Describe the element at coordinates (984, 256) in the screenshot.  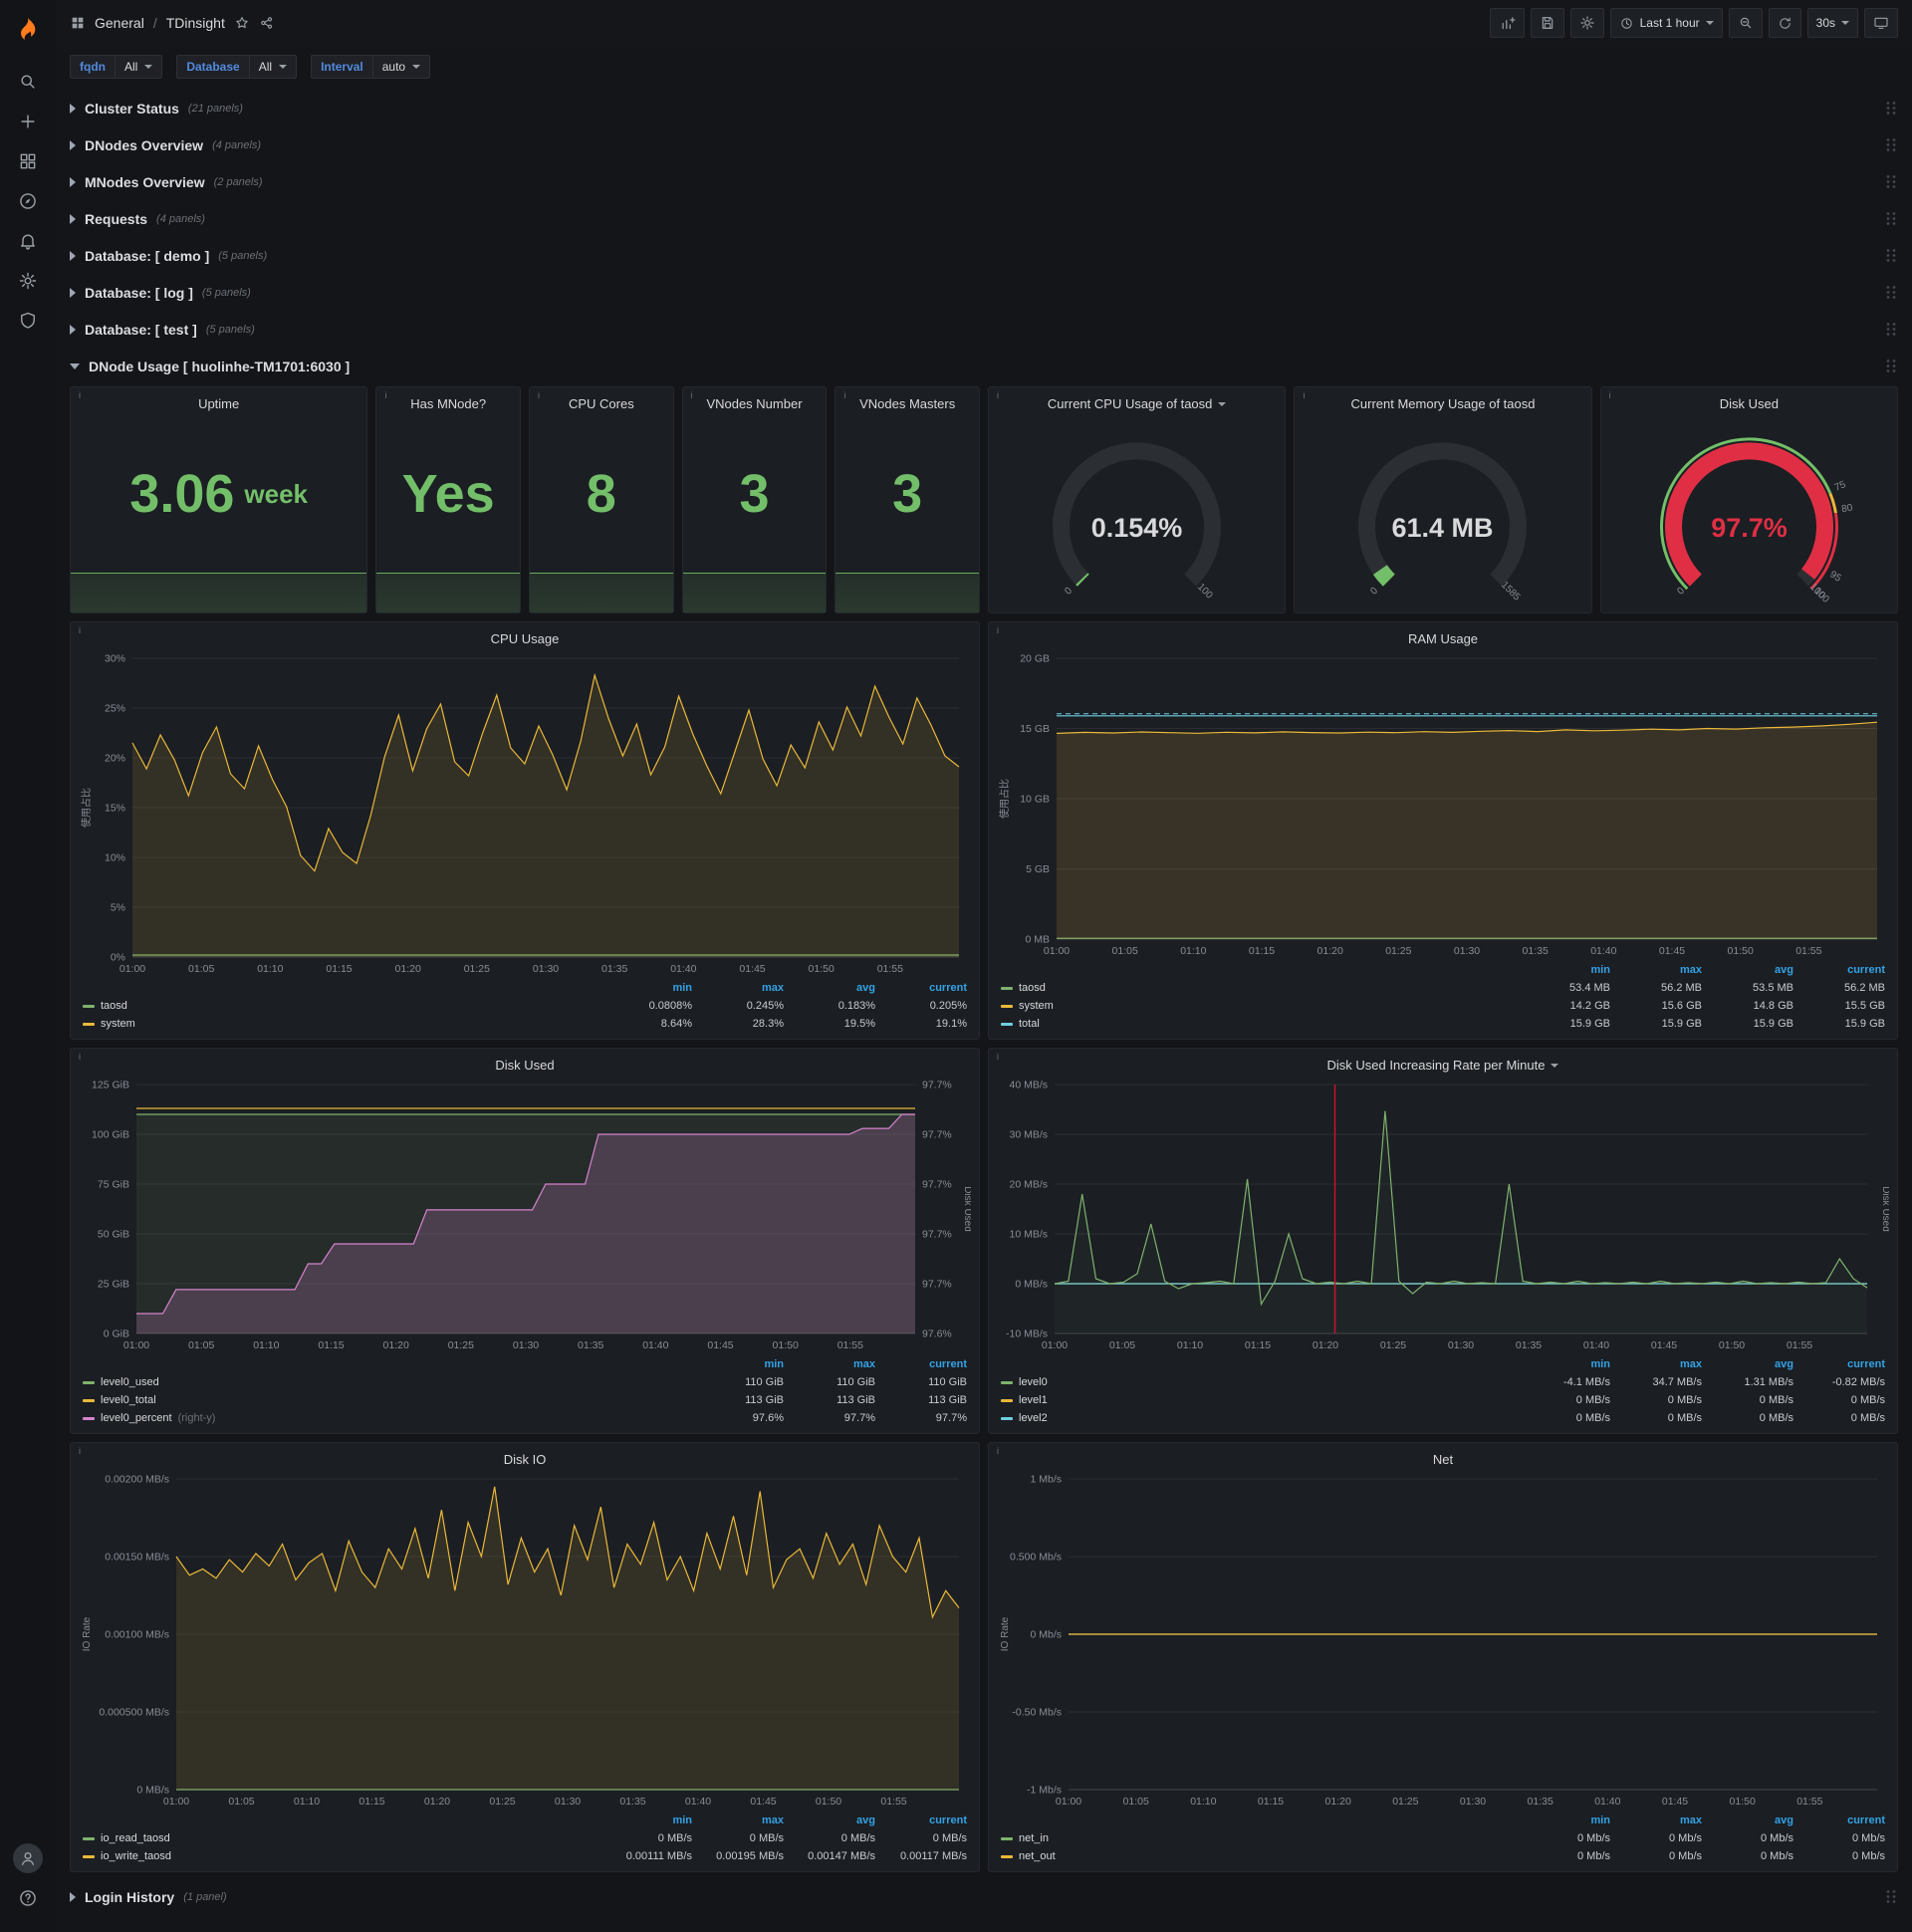
I see `row-database-demo: Database: [ demo ] (5 panels)` at that location.